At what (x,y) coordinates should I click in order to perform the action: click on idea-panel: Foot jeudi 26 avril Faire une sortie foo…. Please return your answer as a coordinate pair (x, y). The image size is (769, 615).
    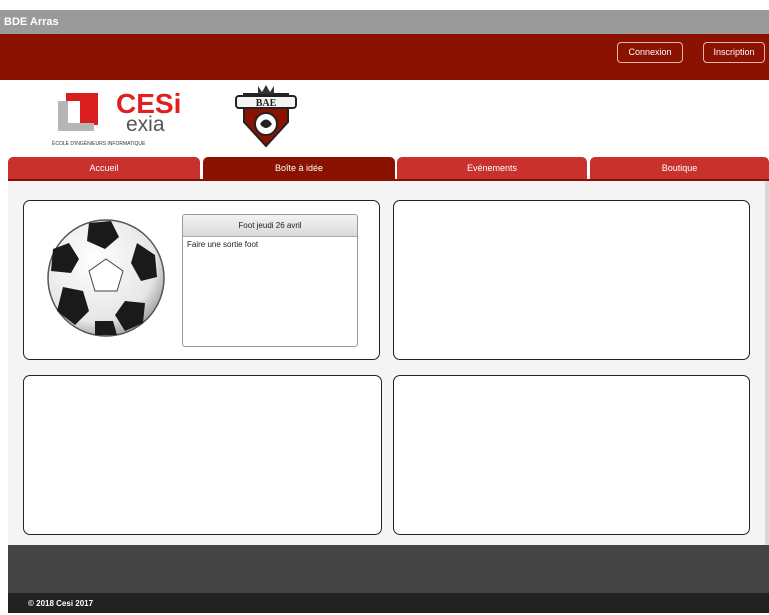
    Looking at the image, I should click on (270, 280).